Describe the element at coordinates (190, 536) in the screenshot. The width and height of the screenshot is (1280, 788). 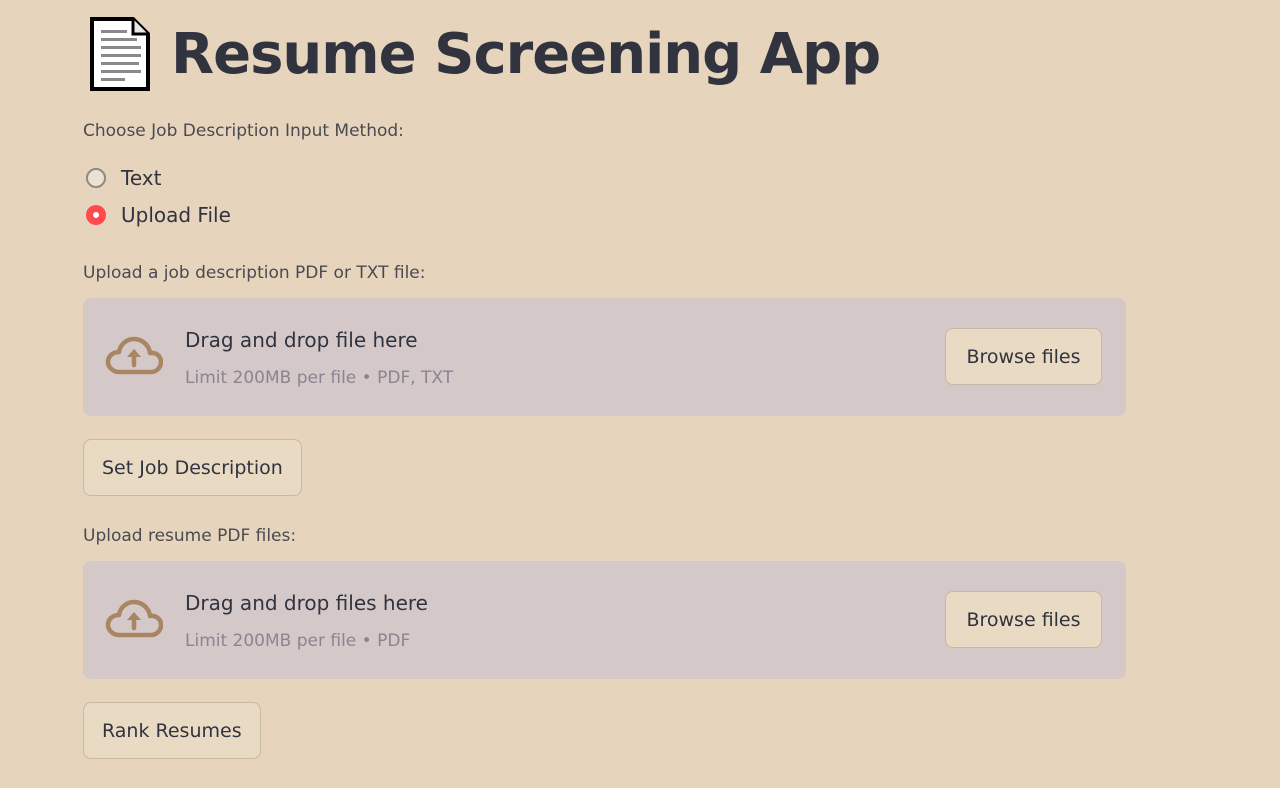
I see `resume-upload-label: Upload resume PDF files:` at that location.